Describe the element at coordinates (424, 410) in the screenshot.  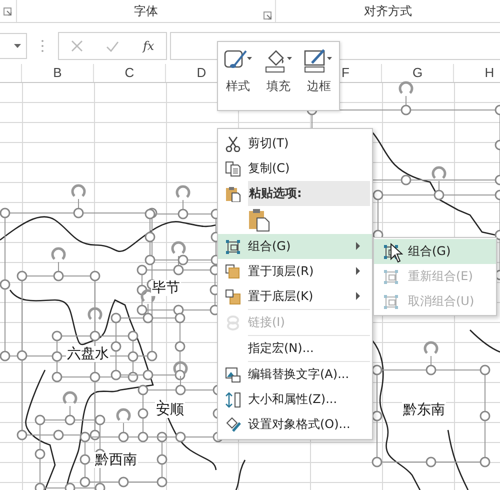
I see `map-region-label: 黔东南` at that location.